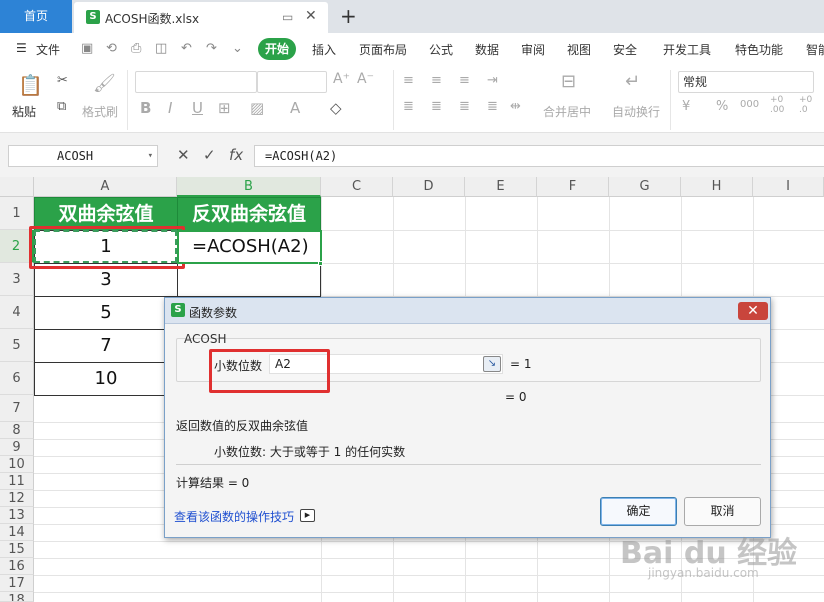 The image size is (824, 602). Describe the element at coordinates (533, 49) in the screenshot. I see `menu-review: 审阅` at that location.